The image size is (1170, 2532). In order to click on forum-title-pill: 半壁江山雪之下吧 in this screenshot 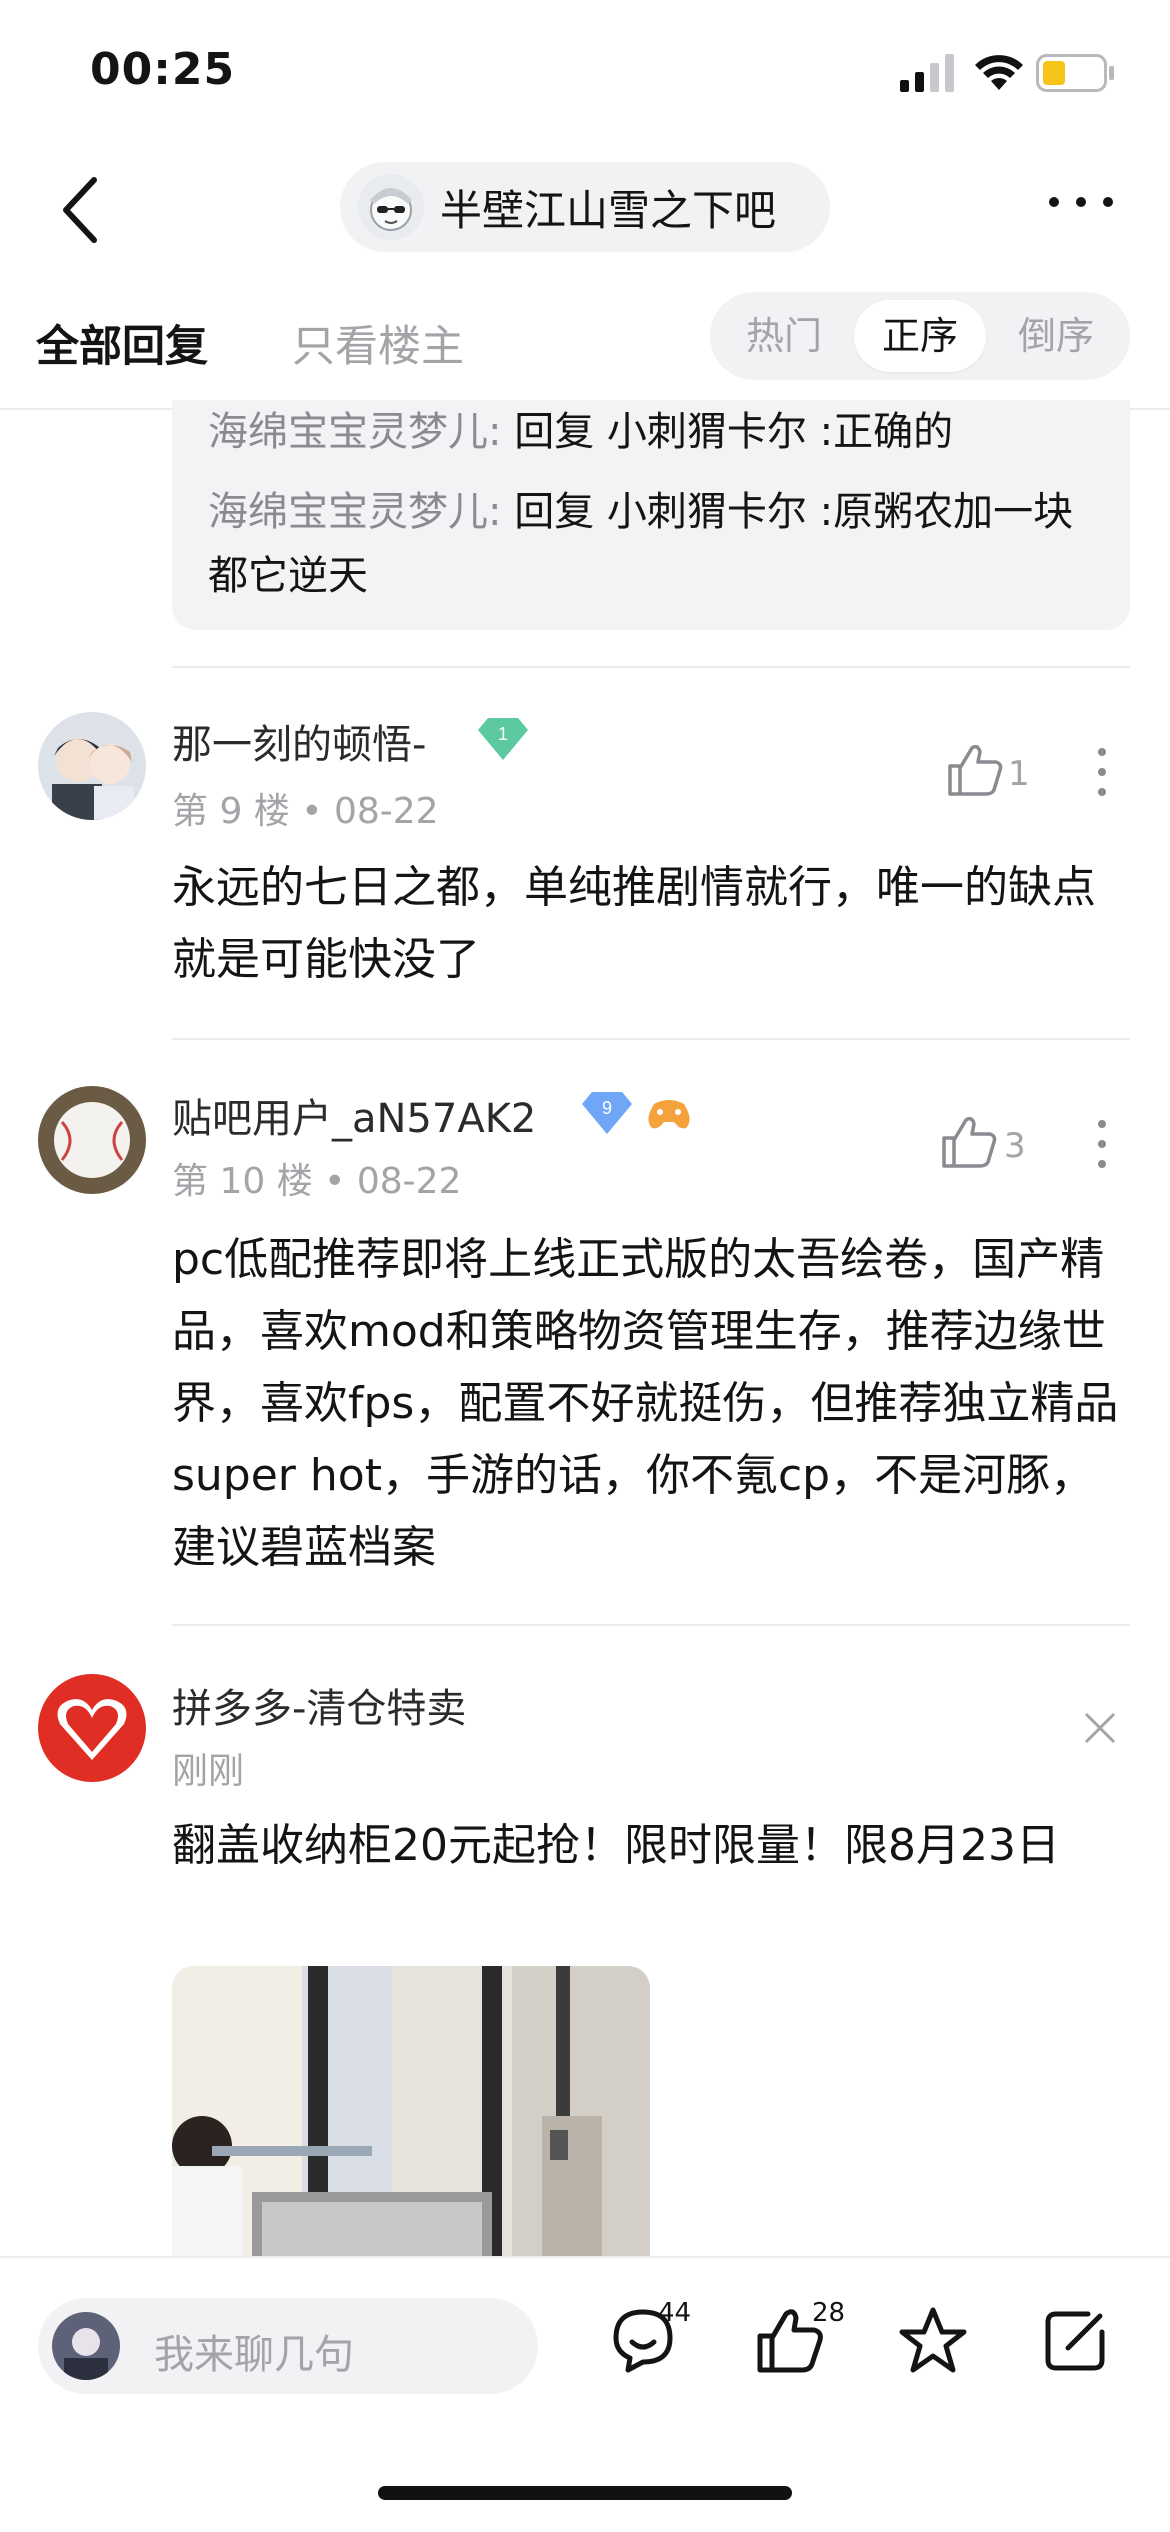, I will do `click(585, 207)`.